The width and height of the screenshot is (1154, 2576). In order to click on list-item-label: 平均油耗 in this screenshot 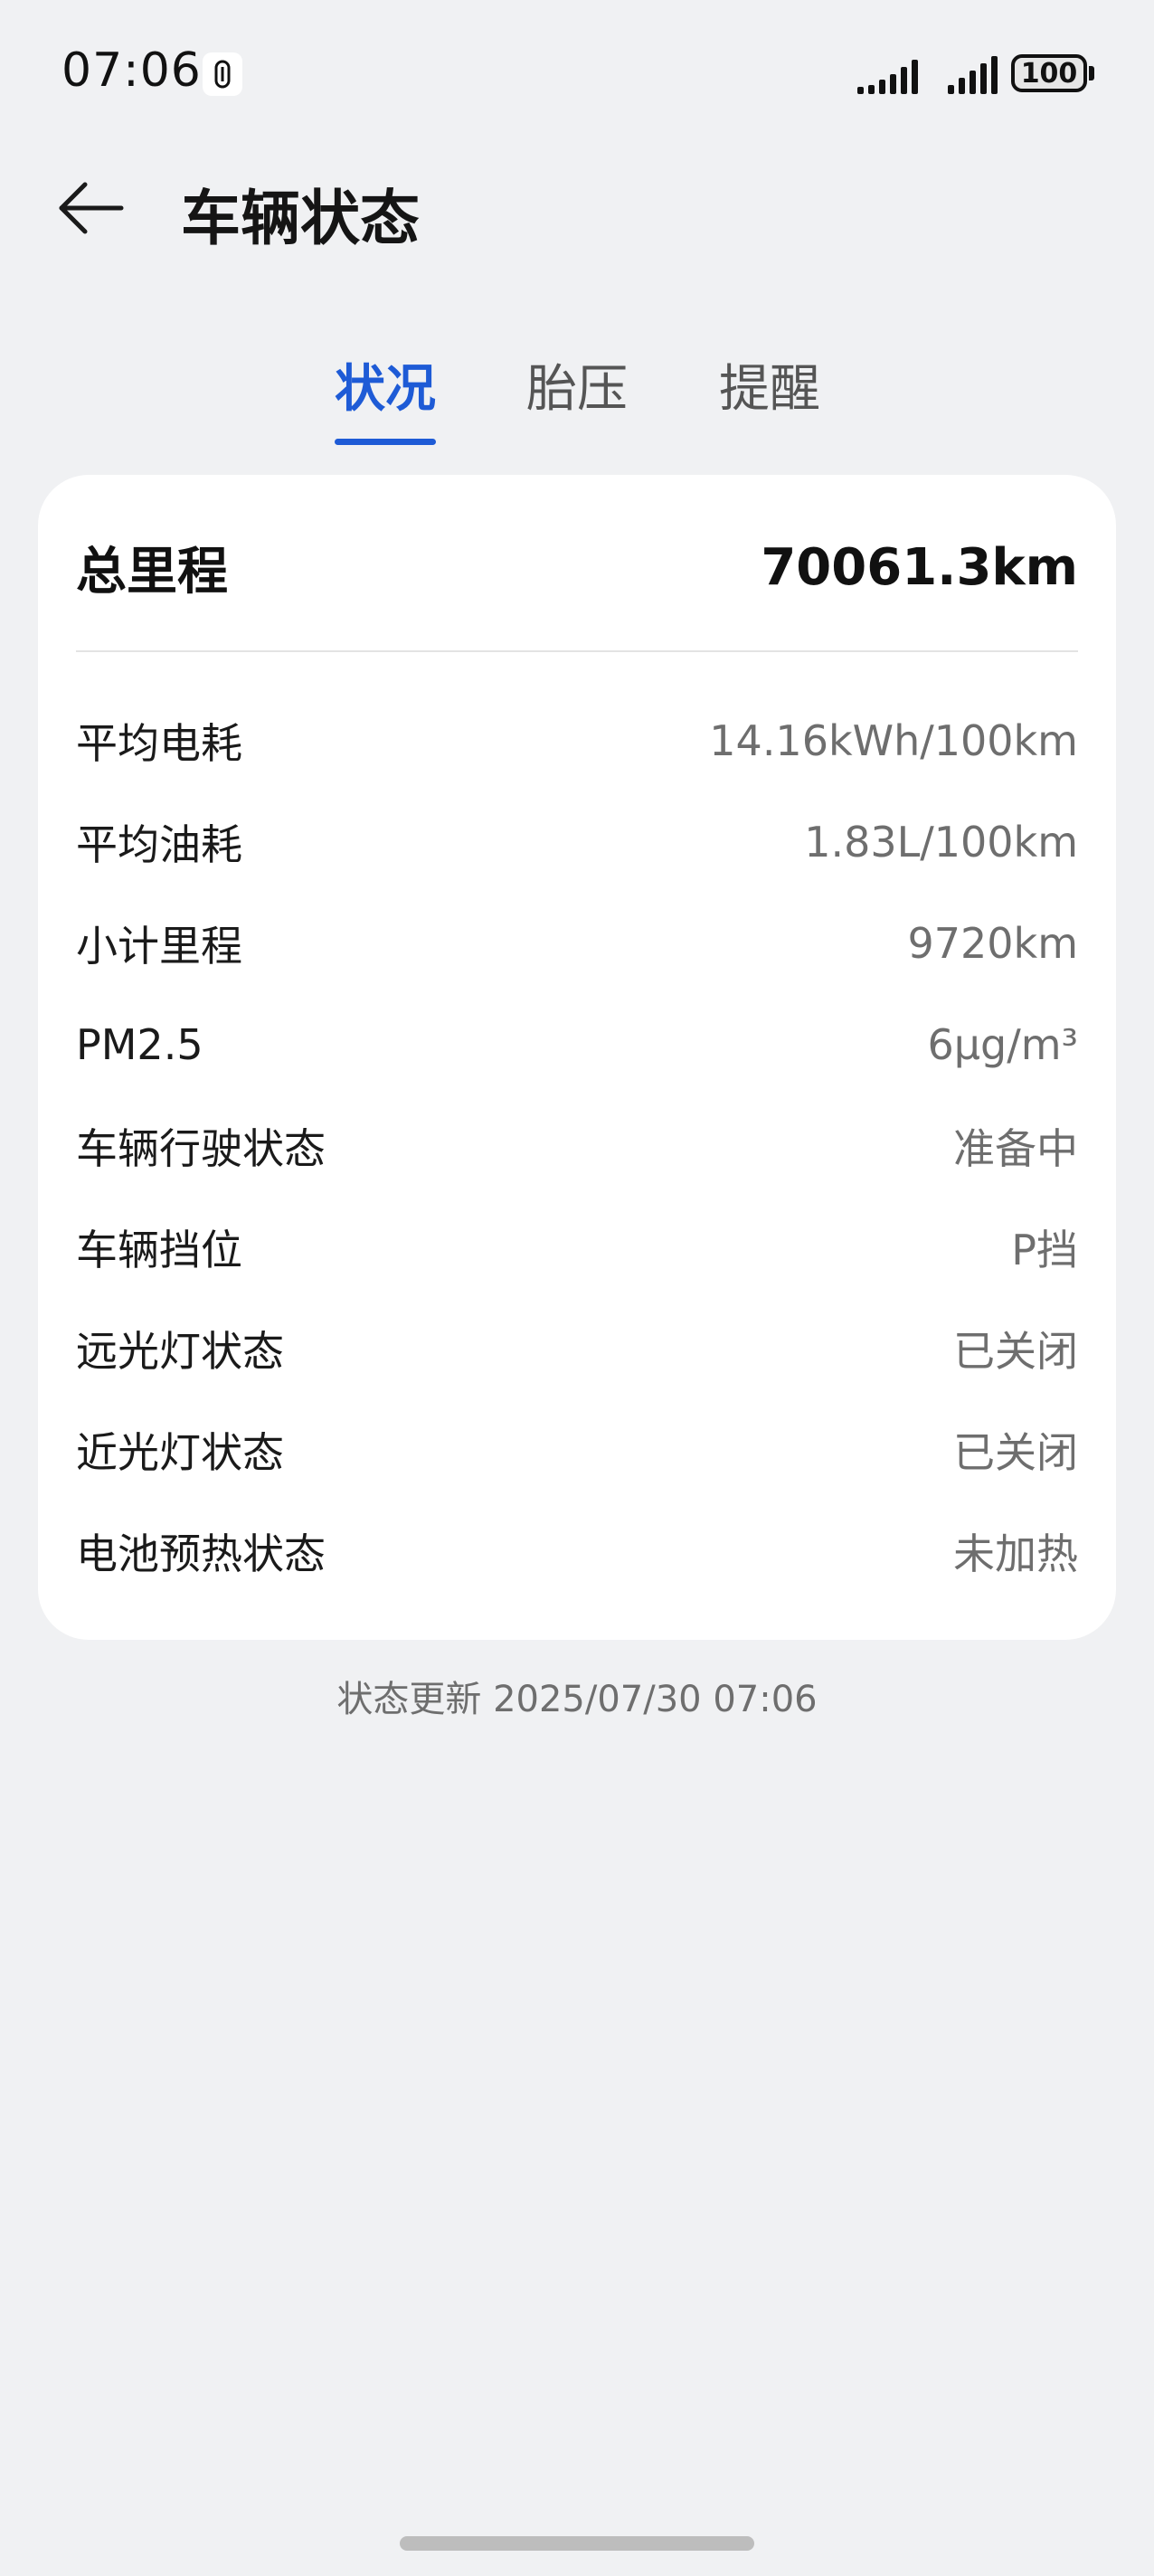, I will do `click(159, 845)`.